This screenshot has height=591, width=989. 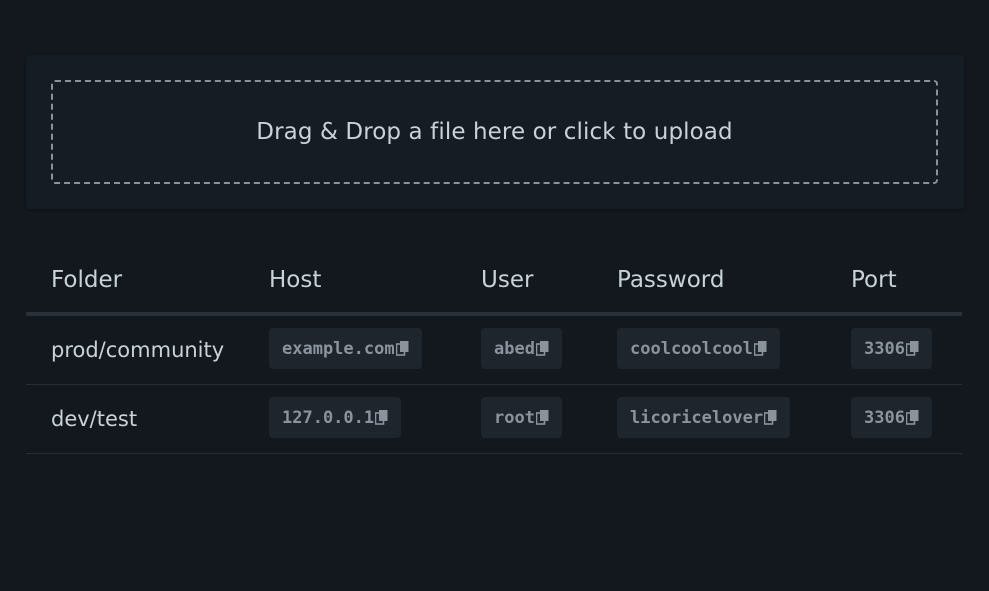 What do you see at coordinates (874, 280) in the screenshot?
I see `header-port: Port` at bounding box center [874, 280].